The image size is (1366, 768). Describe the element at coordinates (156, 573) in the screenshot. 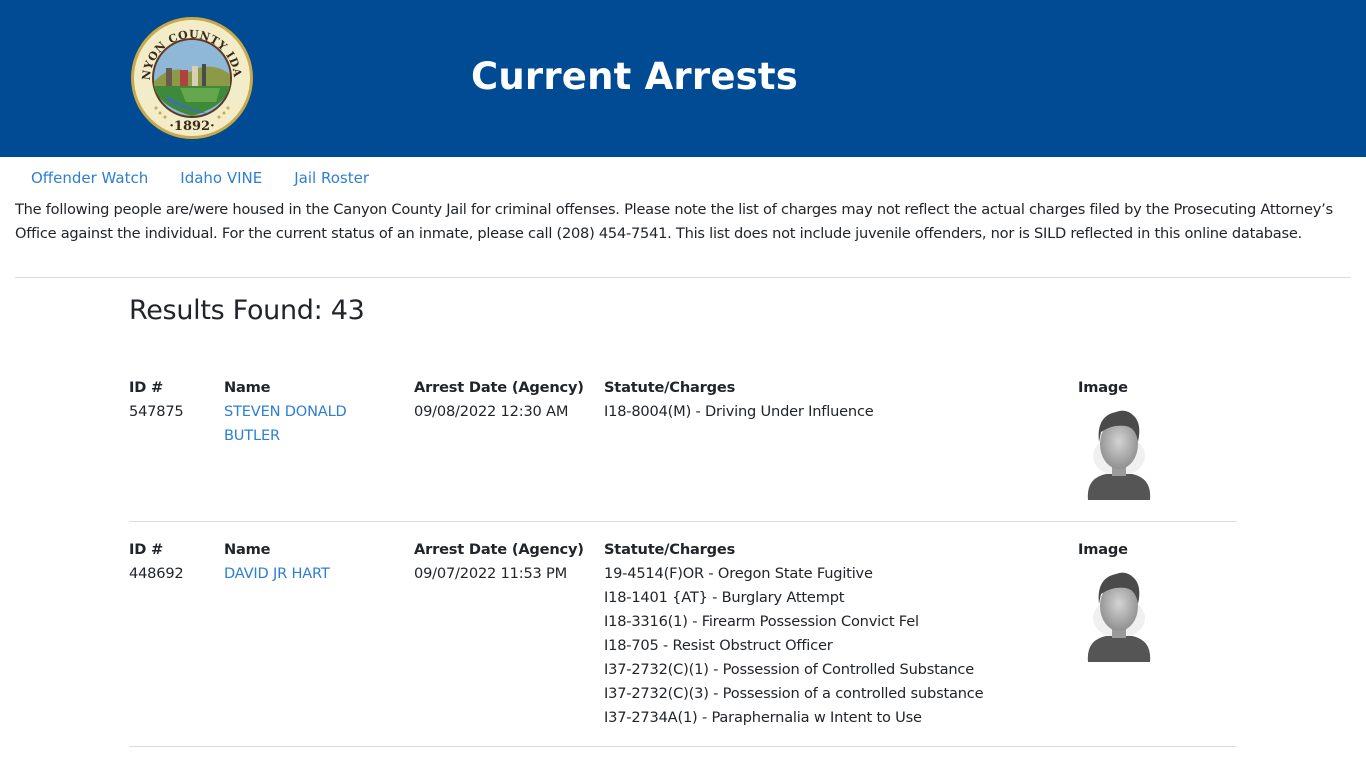

I see `inmate-id: 448692` at that location.